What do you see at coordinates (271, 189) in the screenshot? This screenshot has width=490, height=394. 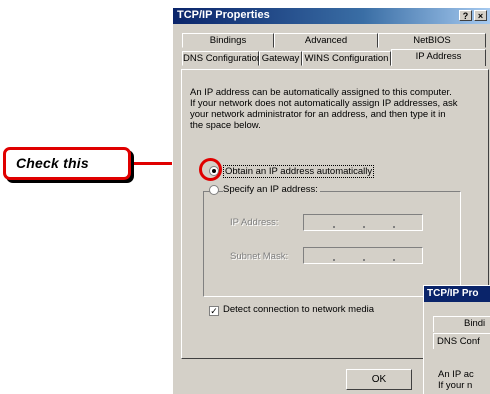 I see `specify-ip-label: Specify an IP address:` at bounding box center [271, 189].